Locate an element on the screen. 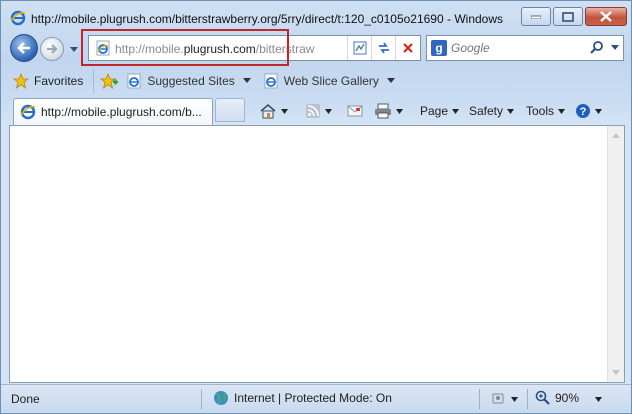 The image size is (632, 414). caption-buttons is located at coordinates (574, 16).